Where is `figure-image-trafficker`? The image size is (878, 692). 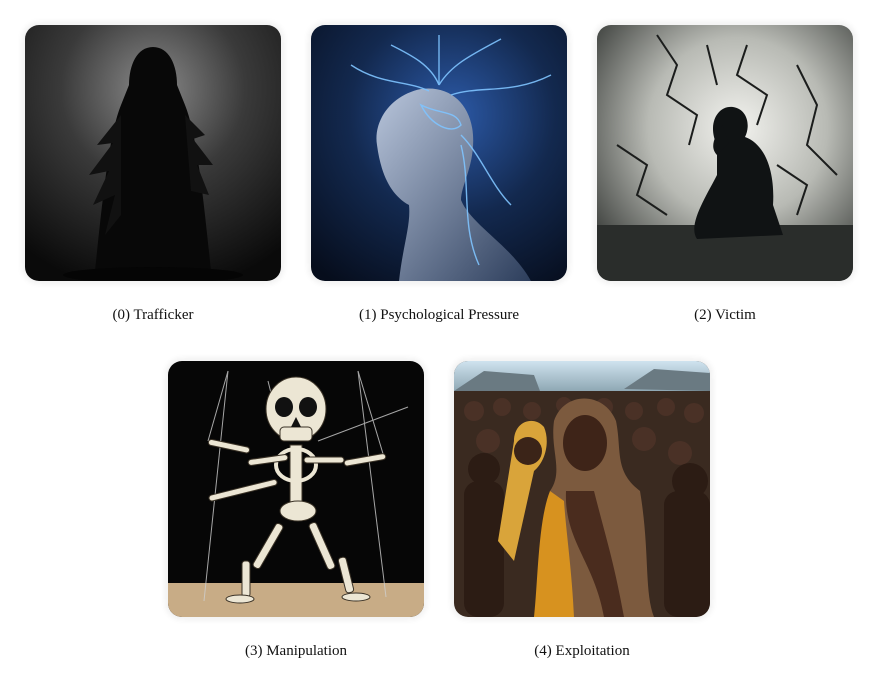 figure-image-trafficker is located at coordinates (153, 153).